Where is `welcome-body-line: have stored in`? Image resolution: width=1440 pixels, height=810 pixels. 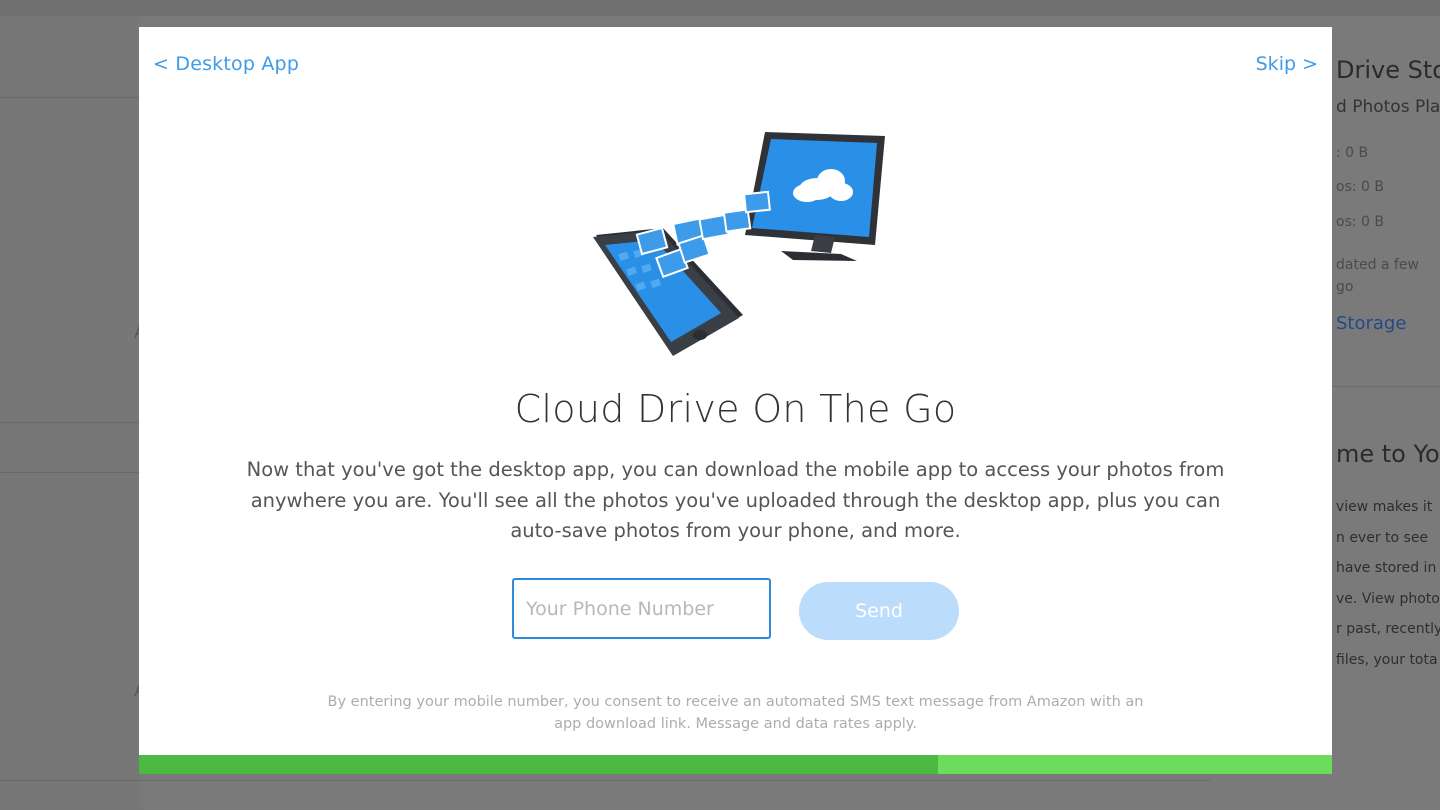 welcome-body-line: have stored in is located at coordinates (1386, 568).